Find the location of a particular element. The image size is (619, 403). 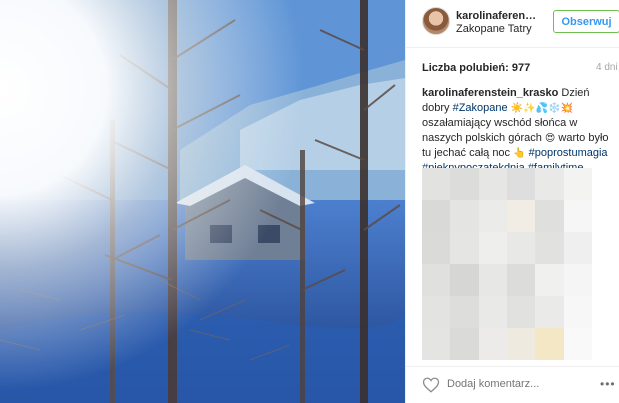

heart-icon is located at coordinates (431, 385).